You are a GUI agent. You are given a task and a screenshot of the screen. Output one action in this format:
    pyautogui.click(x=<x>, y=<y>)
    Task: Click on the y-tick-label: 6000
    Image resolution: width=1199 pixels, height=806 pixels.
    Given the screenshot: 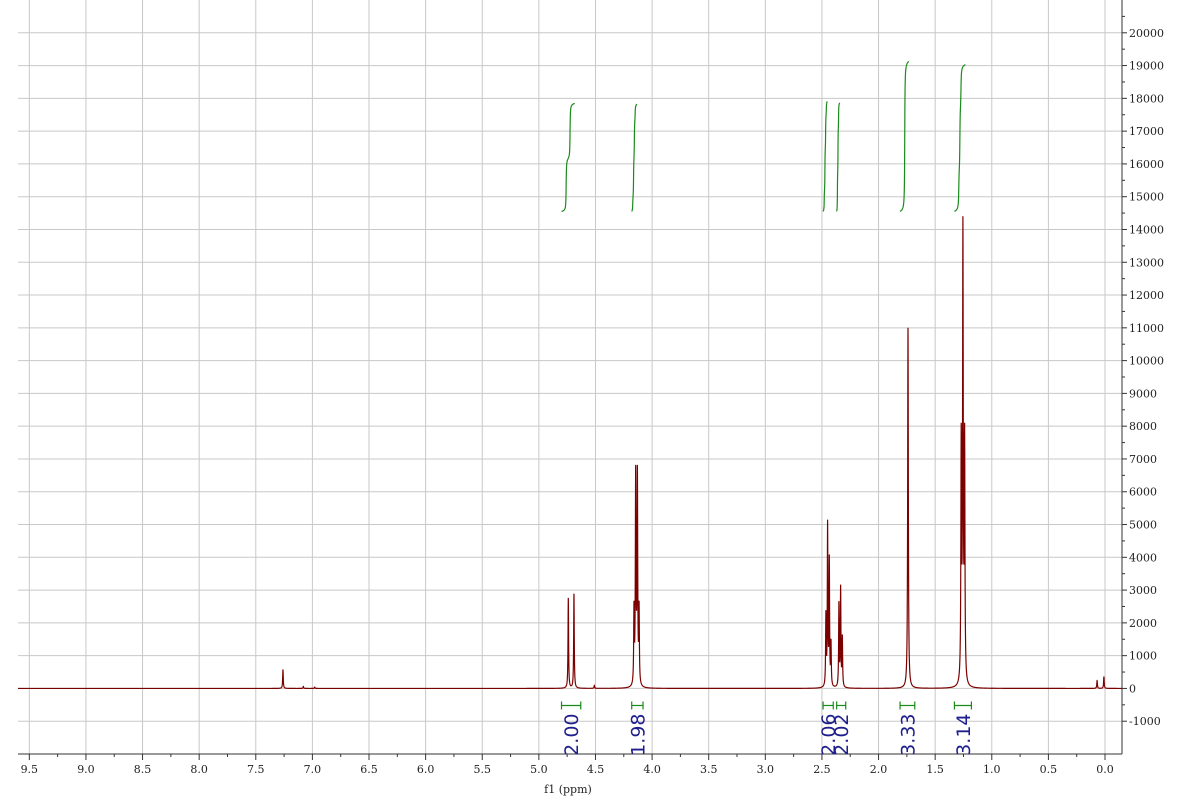 What is the action you would take?
    pyautogui.click(x=1143, y=492)
    